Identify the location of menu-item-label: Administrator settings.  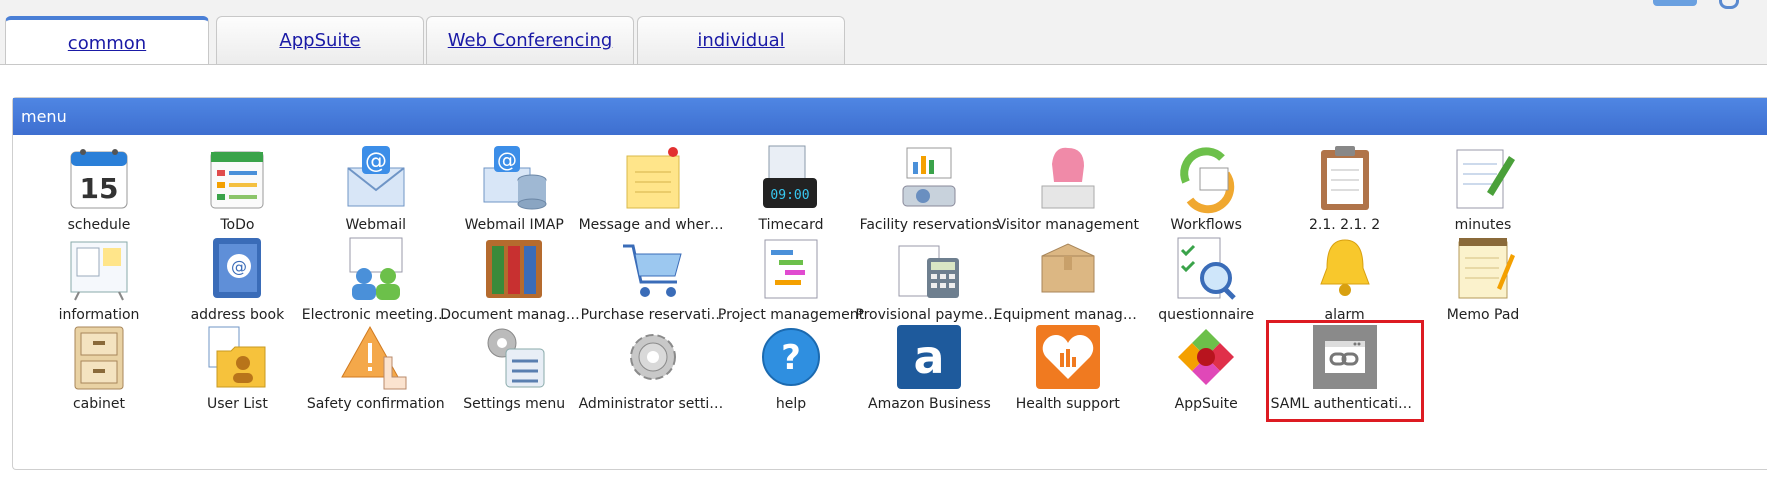
(654, 404).